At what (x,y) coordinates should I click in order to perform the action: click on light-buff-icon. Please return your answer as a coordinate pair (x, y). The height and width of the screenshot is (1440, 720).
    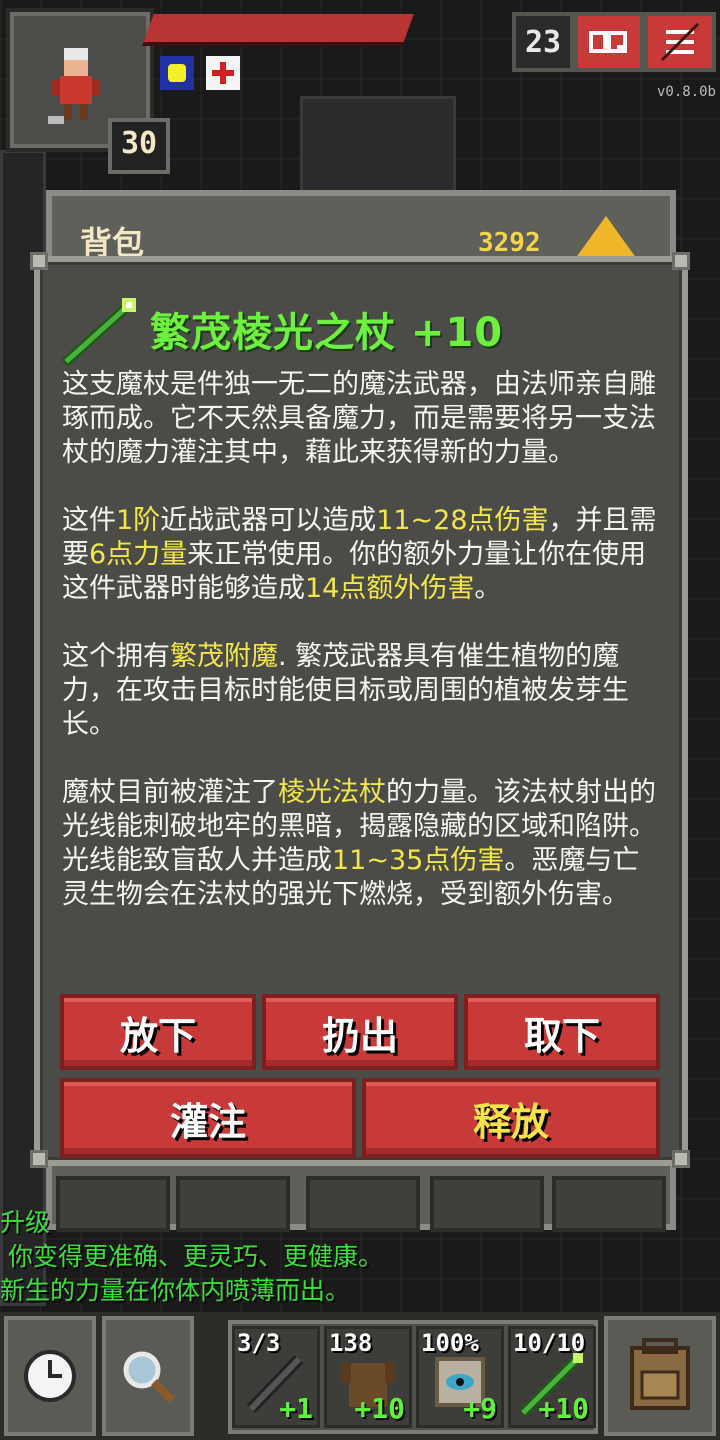
    Looking at the image, I should click on (177, 73).